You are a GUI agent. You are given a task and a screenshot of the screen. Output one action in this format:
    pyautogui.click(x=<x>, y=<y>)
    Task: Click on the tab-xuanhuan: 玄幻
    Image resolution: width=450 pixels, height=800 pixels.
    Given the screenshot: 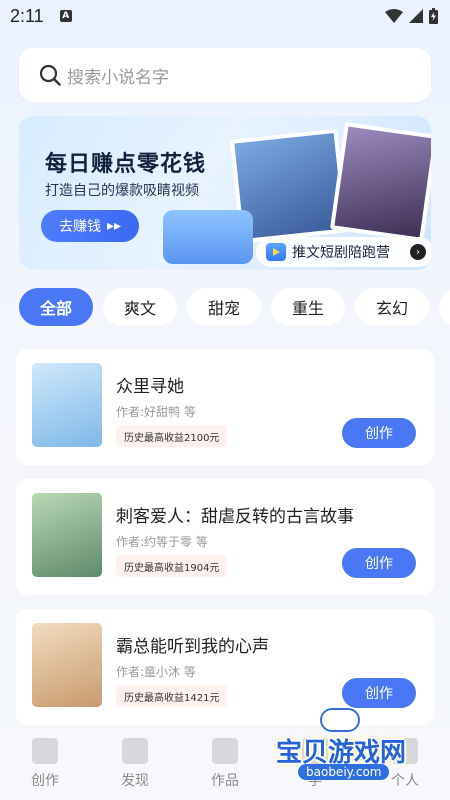 What is the action you would take?
    pyautogui.click(x=392, y=307)
    